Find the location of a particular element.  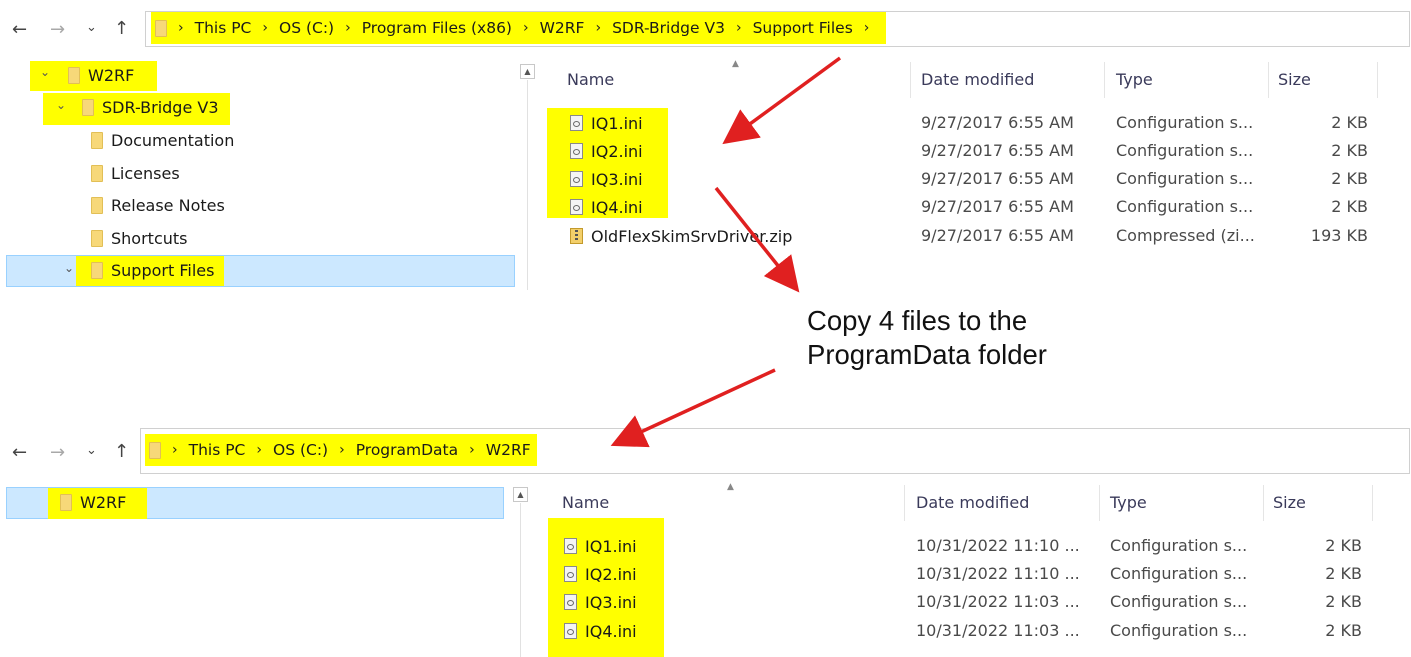

arrow-to-top-files is located at coordinates (782, 100).